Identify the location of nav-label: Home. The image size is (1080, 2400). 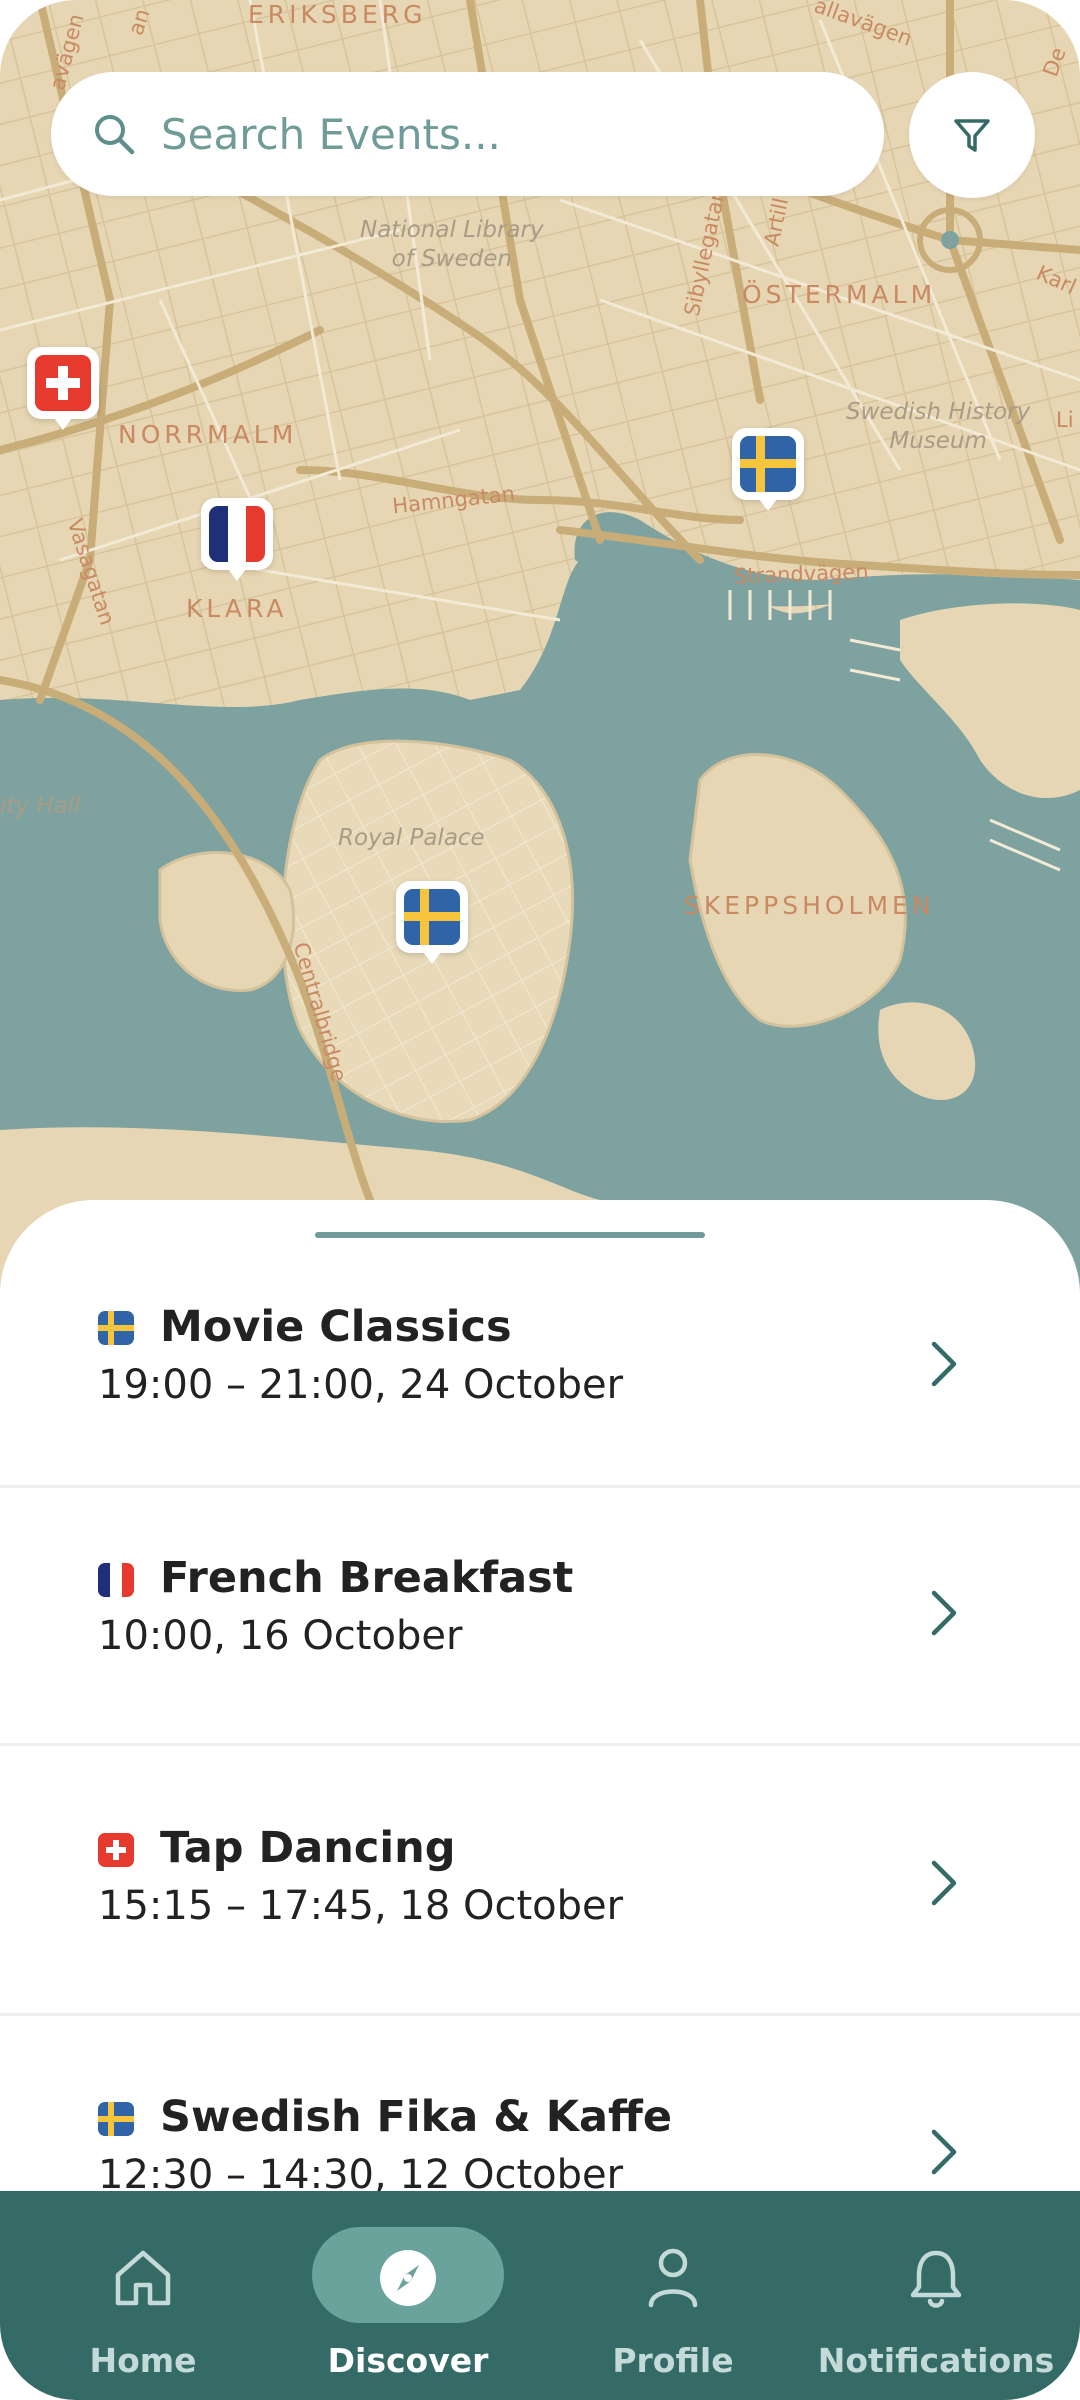
(143, 2360).